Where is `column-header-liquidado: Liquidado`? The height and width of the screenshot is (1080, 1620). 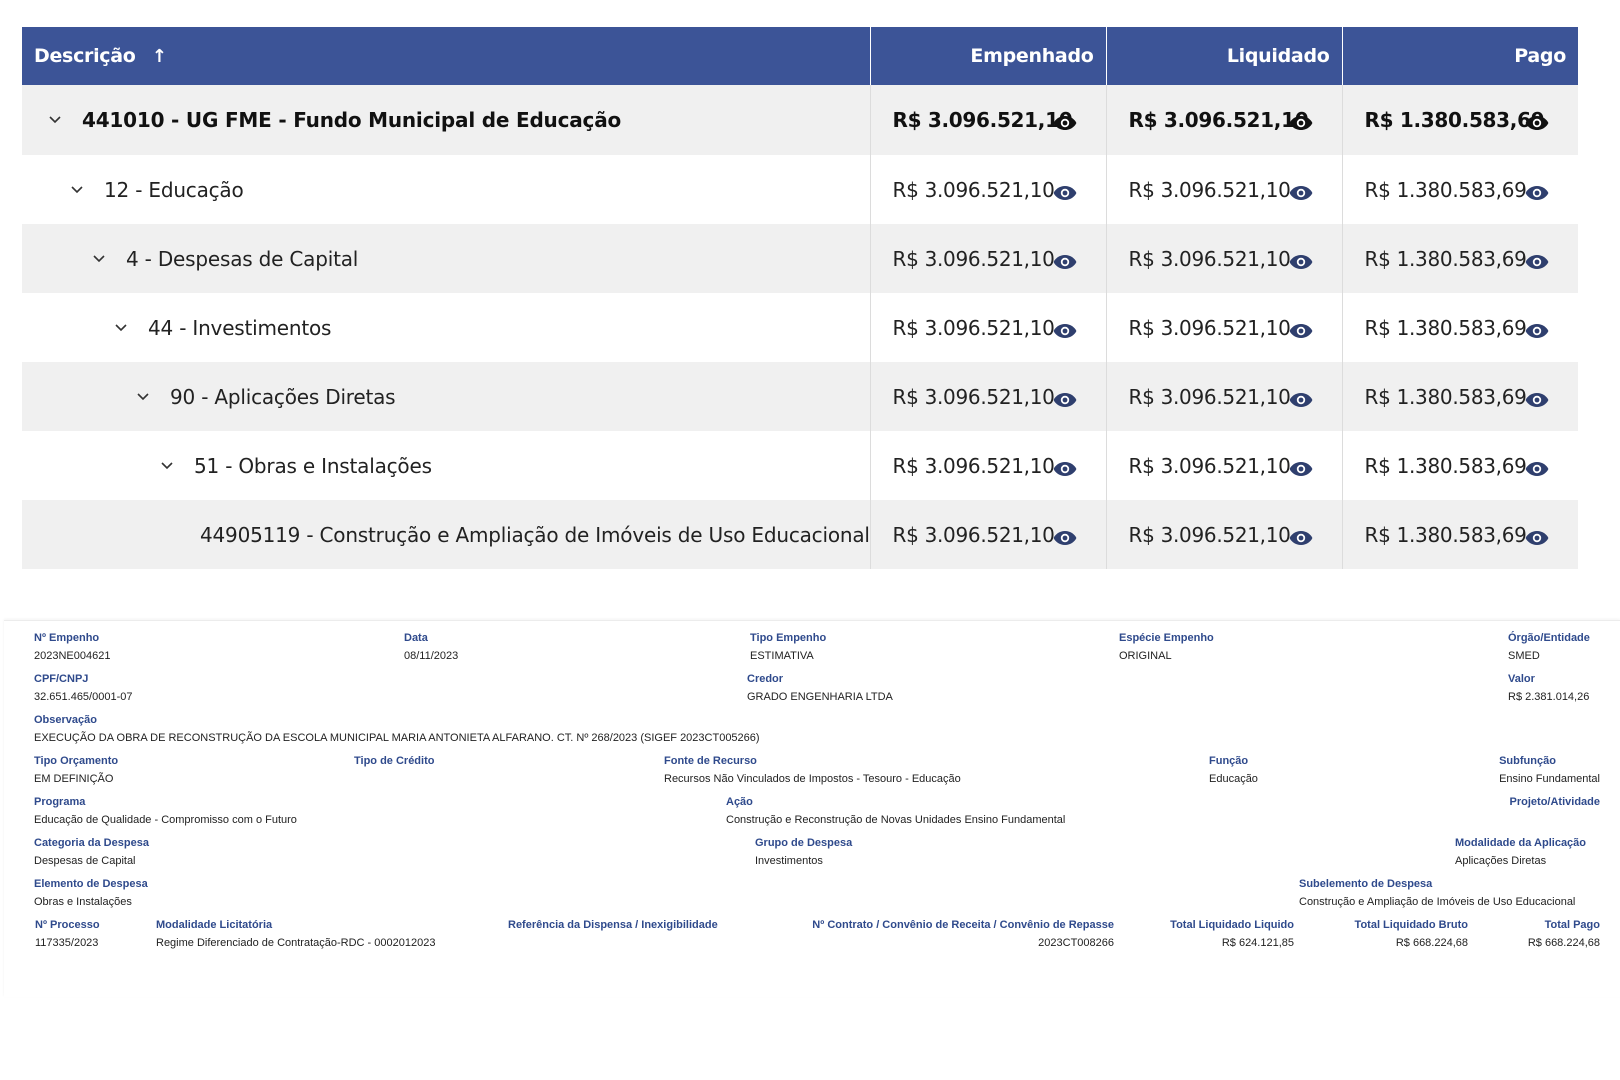 column-header-liquidado: Liquidado is located at coordinates (1224, 56).